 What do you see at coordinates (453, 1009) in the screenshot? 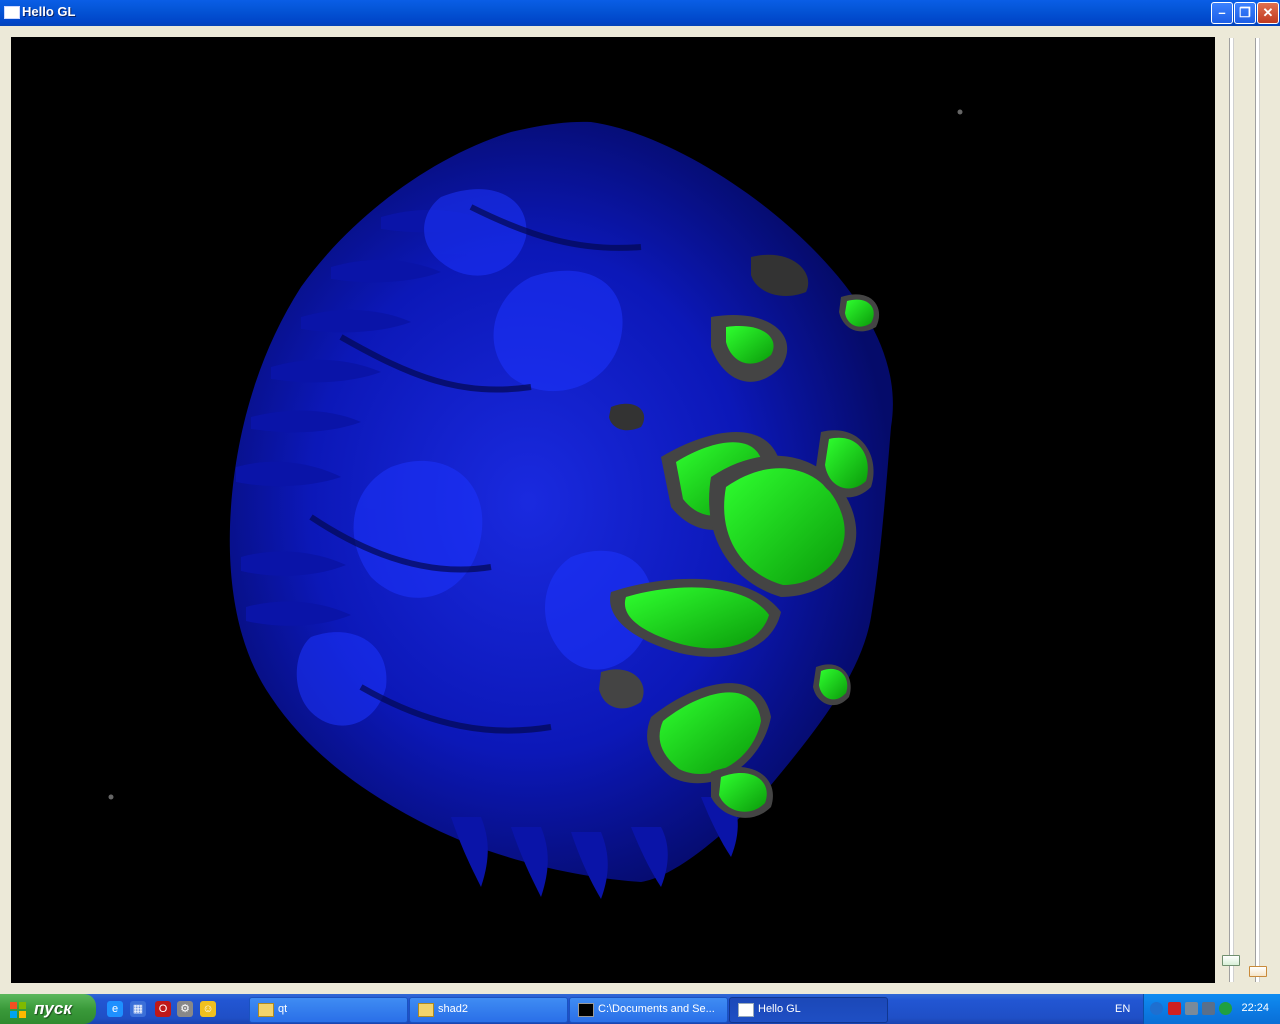
I see `task-label: shad2` at bounding box center [453, 1009].